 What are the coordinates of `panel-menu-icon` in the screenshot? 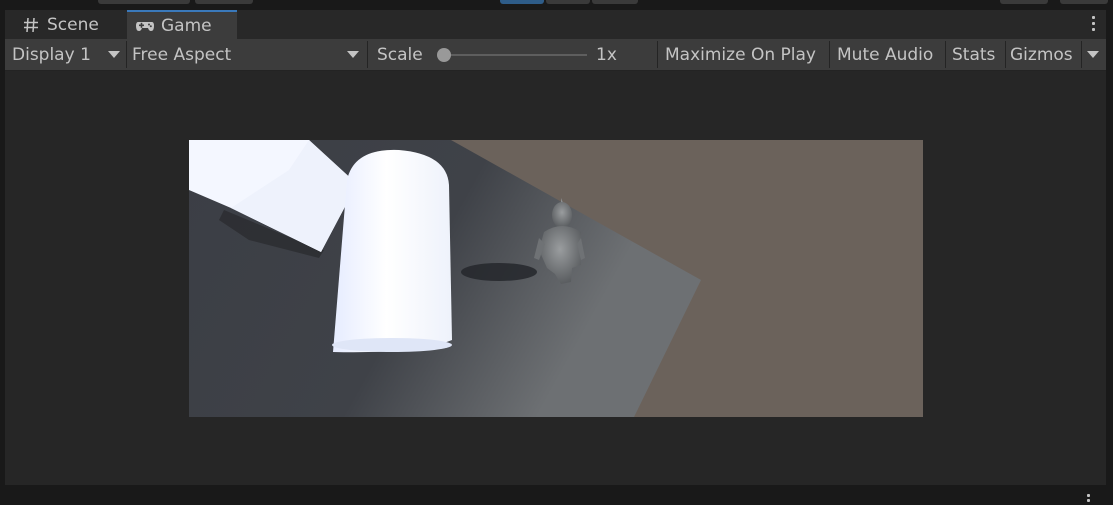 It's located at (1094, 25).